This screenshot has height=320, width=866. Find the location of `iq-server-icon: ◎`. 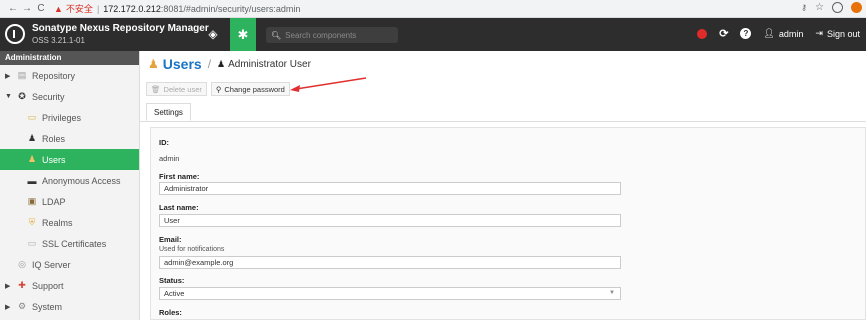

iq-server-icon: ◎ is located at coordinates (22, 264).